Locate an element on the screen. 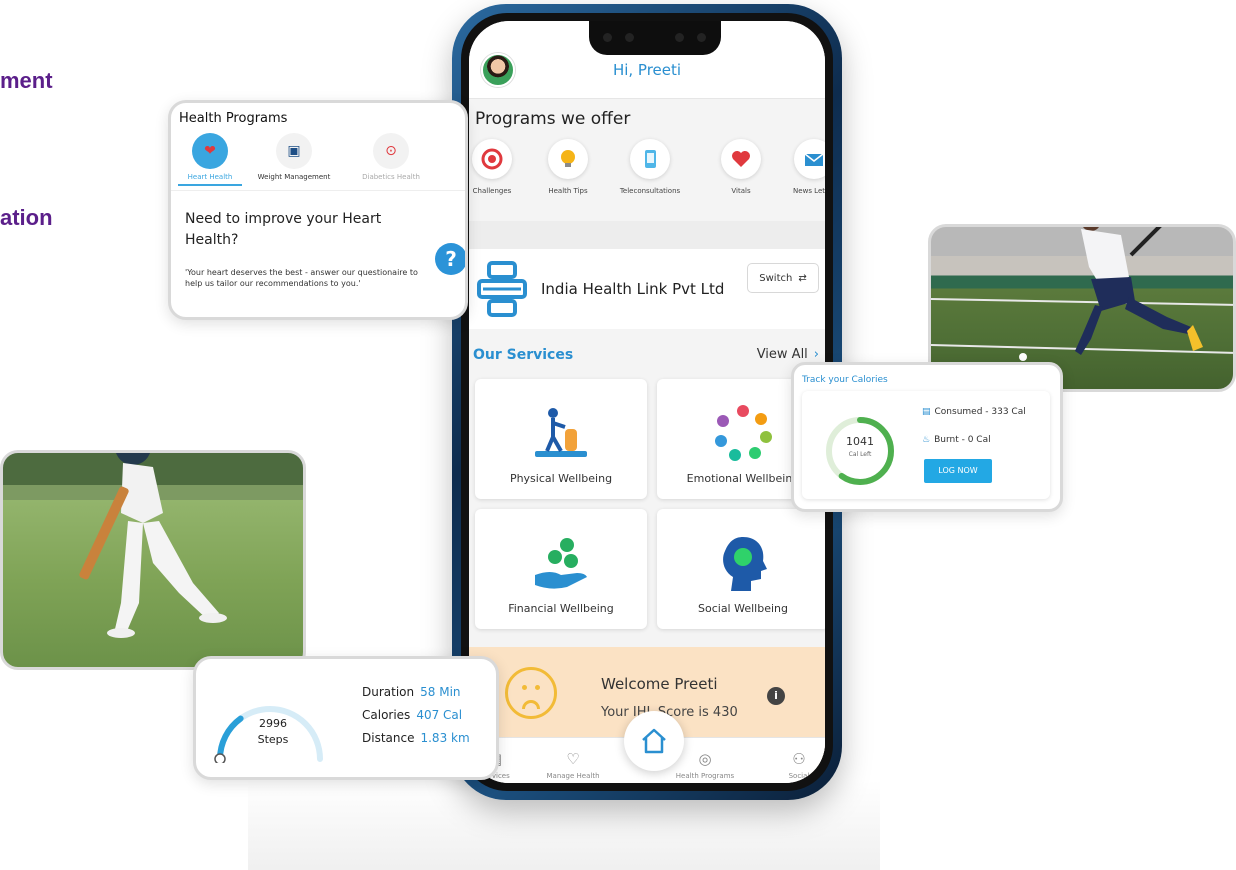 This screenshot has height=870, width=1236. head-gear-icon is located at coordinates (745, 564).